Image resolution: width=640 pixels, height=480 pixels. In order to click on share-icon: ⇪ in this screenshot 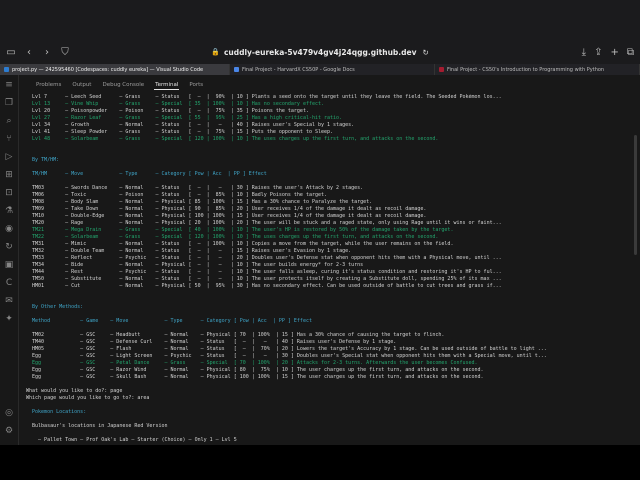, I will do `click(598, 52)`.